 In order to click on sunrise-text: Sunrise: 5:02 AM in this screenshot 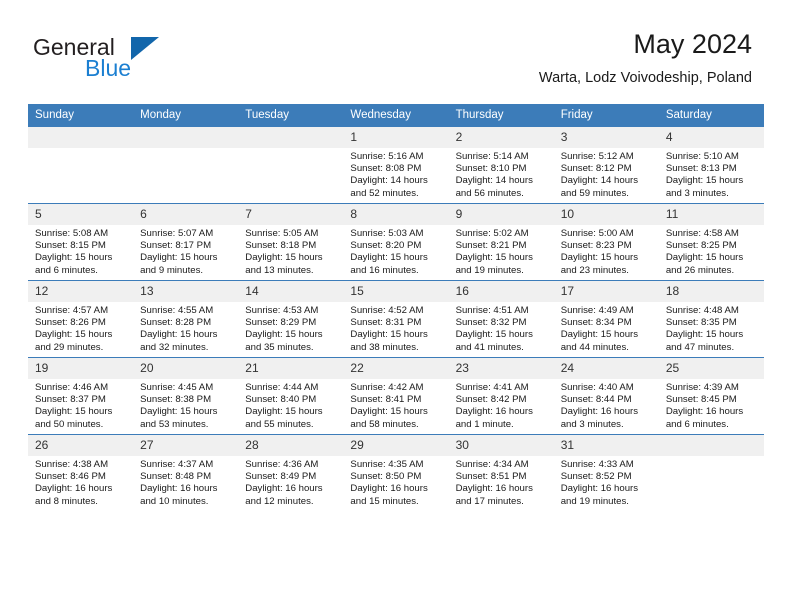, I will do `click(492, 233)`.